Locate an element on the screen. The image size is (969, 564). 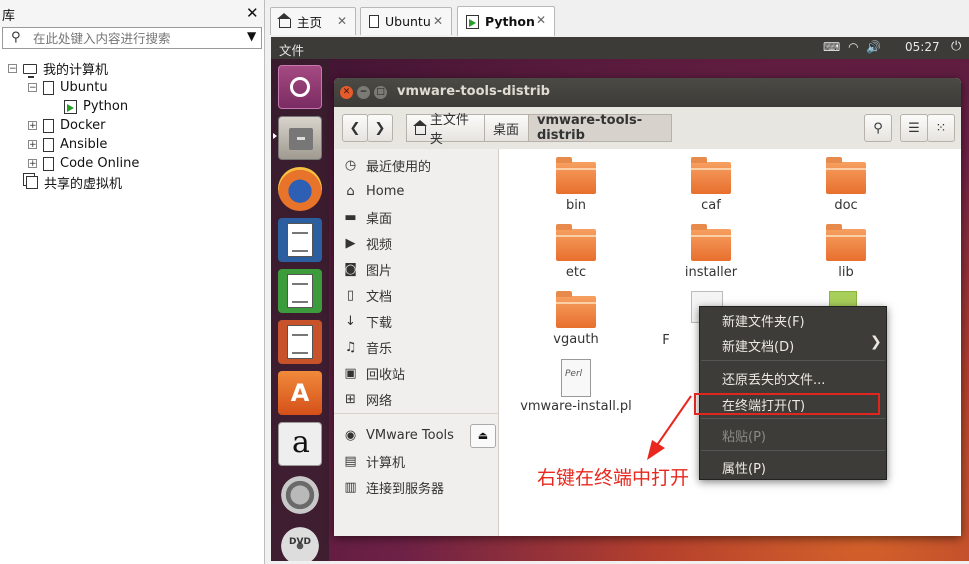
sidebar-item-desktop: ▬ 桌面 is located at coordinates (368, 217).